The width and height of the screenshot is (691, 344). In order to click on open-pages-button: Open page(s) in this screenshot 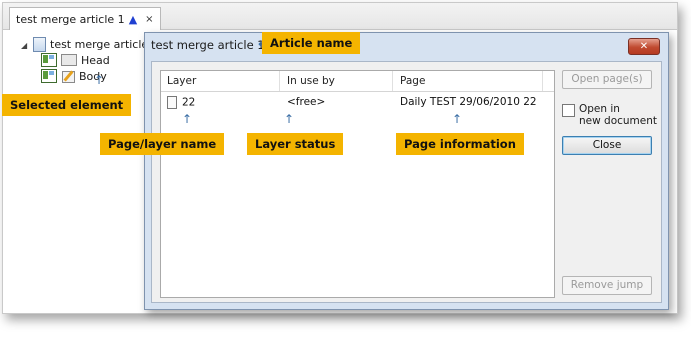, I will do `click(607, 79)`.